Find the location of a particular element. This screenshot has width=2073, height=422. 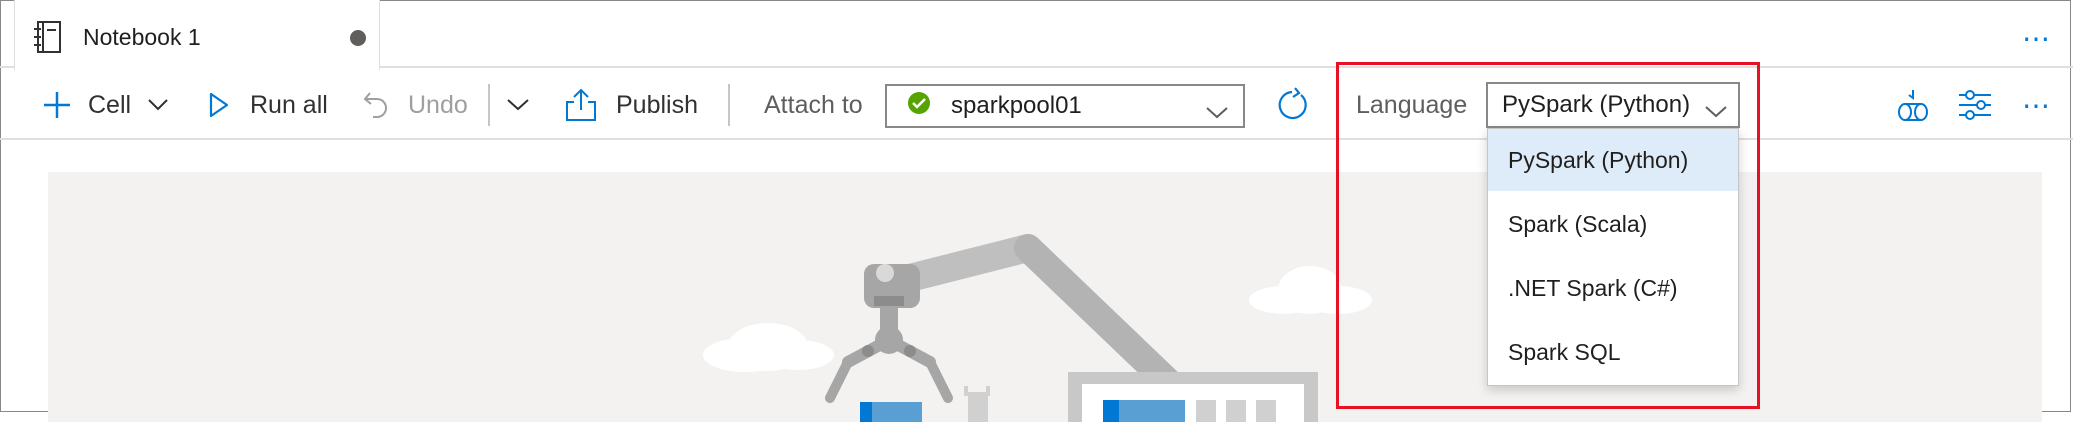

language-option-sparksql: Spark SQL is located at coordinates (1613, 352).